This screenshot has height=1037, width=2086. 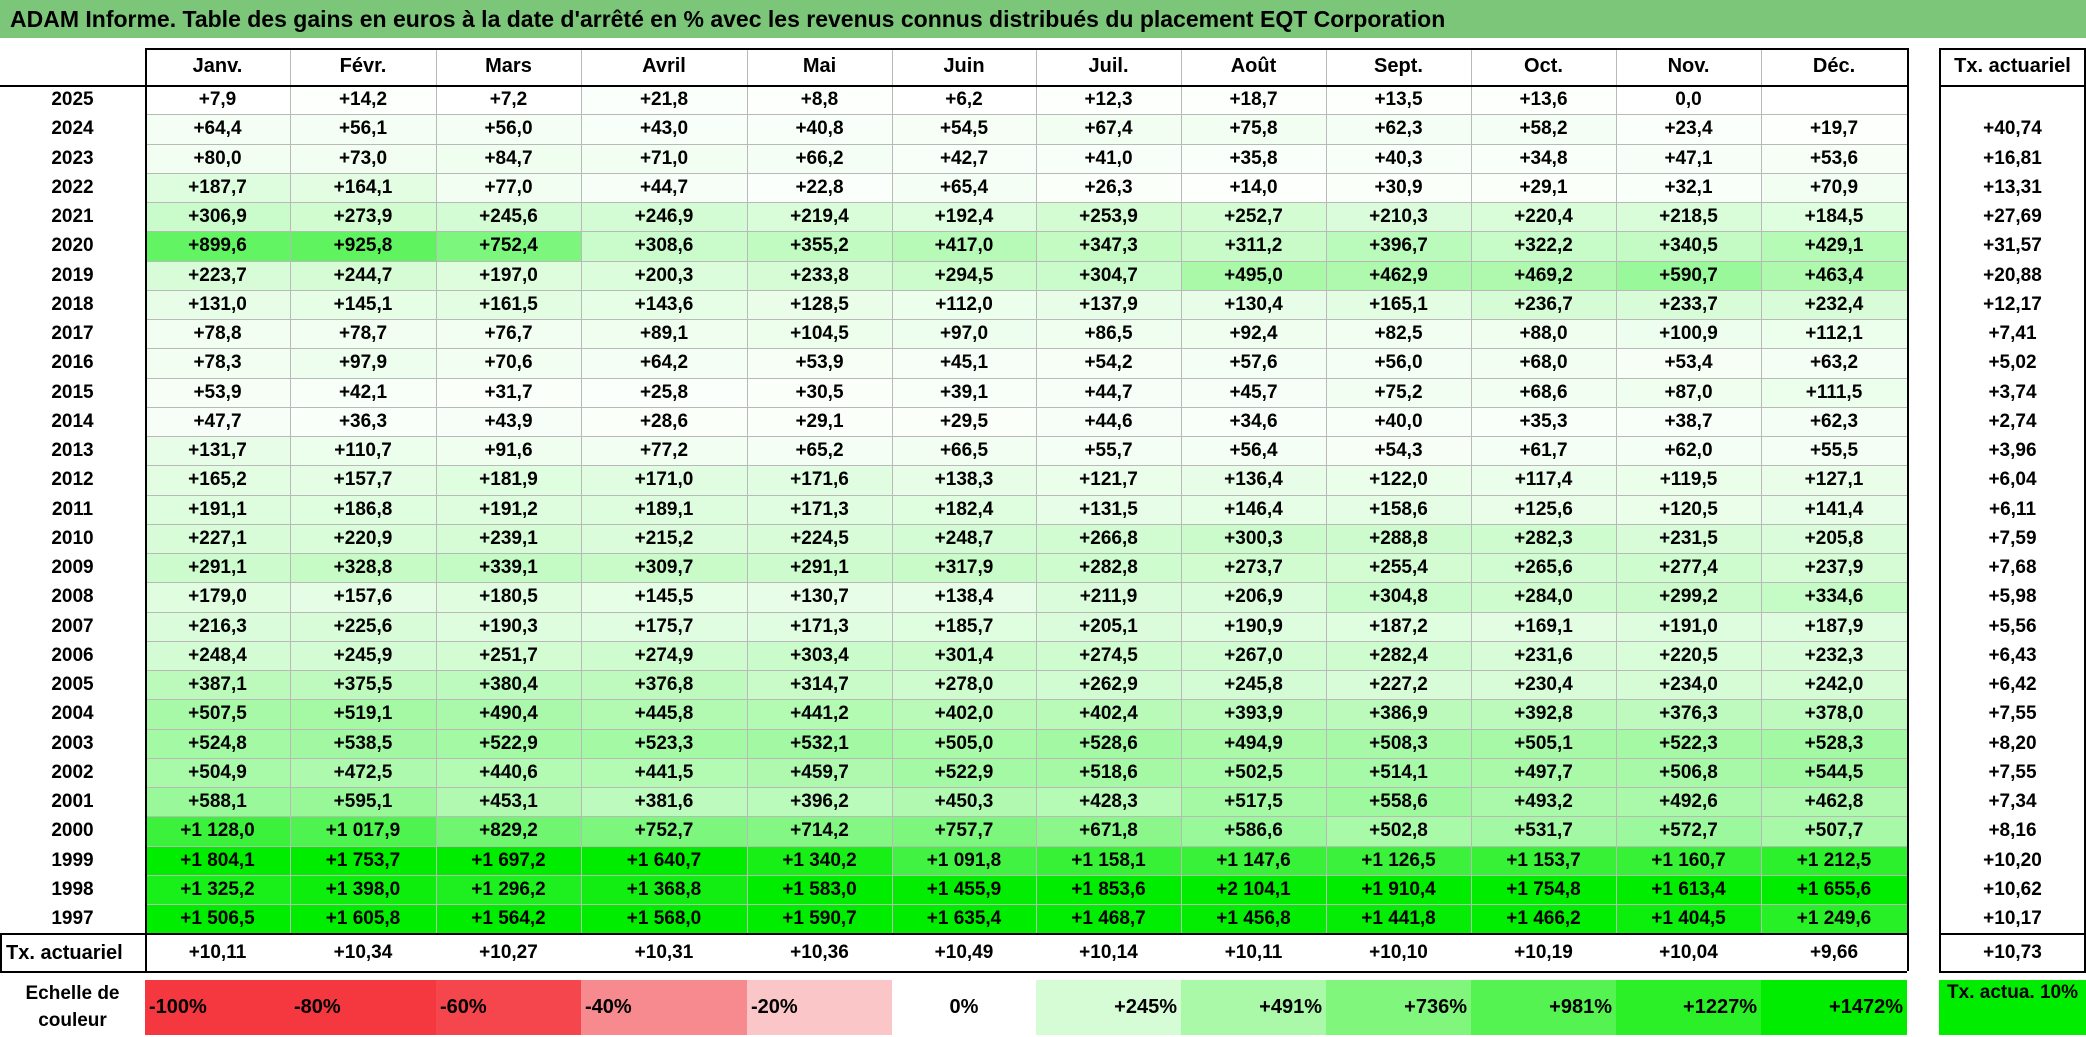 What do you see at coordinates (1543, 66) in the screenshot?
I see `month-header: Oct.` at bounding box center [1543, 66].